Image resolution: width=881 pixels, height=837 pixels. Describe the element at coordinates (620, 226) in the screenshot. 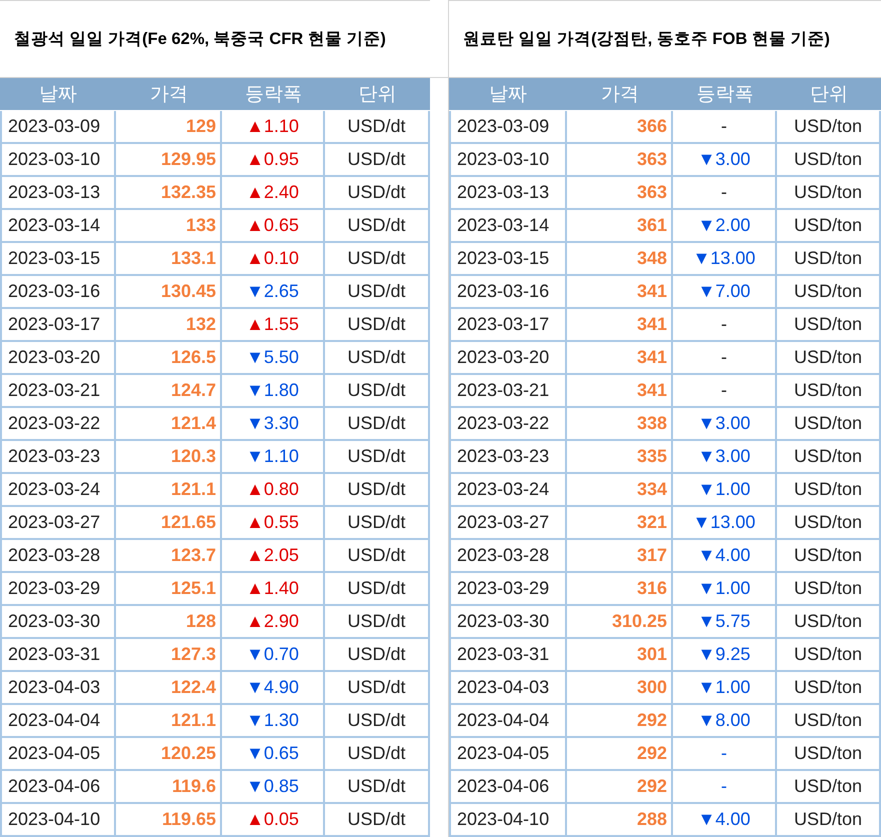

I see `price-cell: 361` at that location.